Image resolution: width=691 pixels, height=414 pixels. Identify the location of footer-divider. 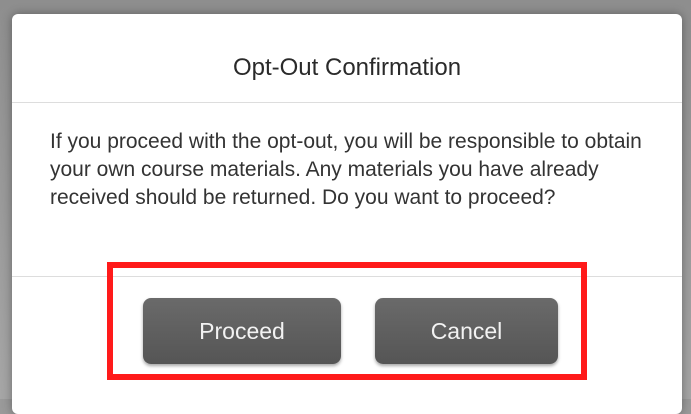
(347, 276).